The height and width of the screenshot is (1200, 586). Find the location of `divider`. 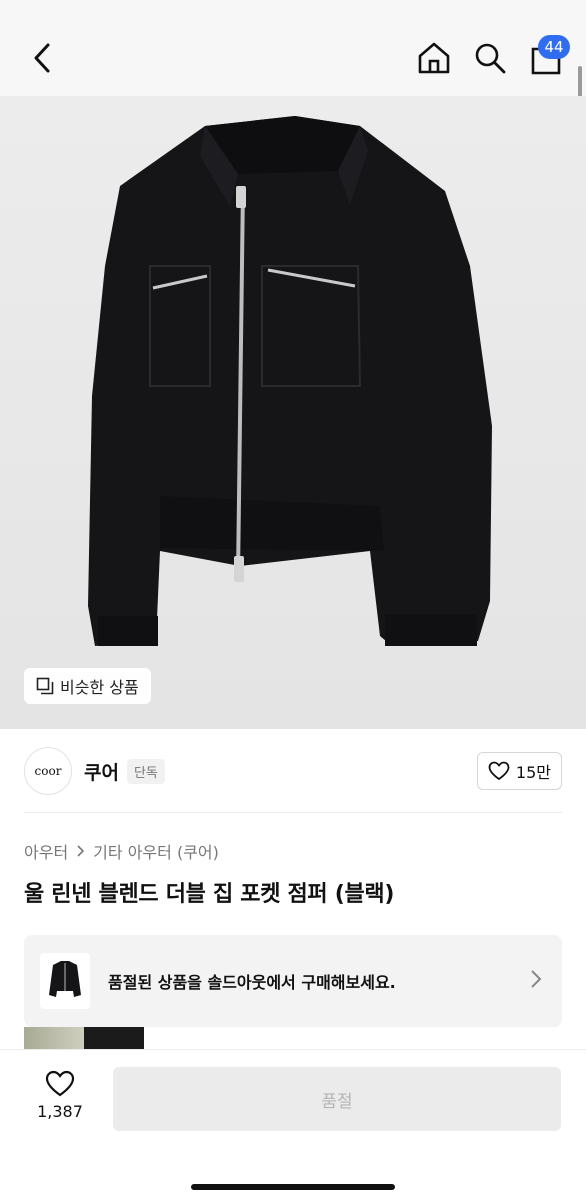

divider is located at coordinates (293, 812).